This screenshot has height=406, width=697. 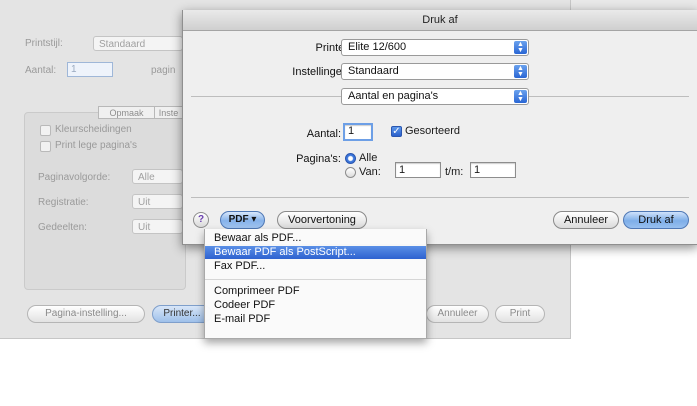 What do you see at coordinates (41, 70) in the screenshot?
I see `bg-copies-label: Aantal:` at bounding box center [41, 70].